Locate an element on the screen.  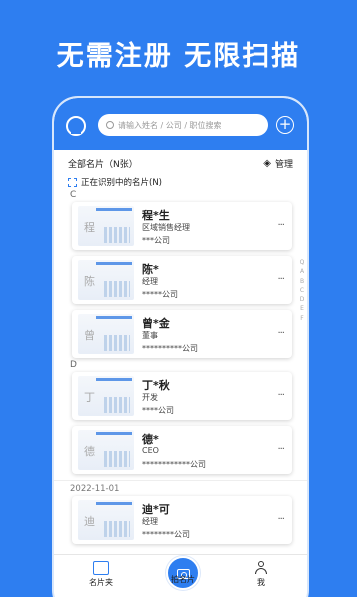
card-title: CEO is located at coordinates (150, 450).